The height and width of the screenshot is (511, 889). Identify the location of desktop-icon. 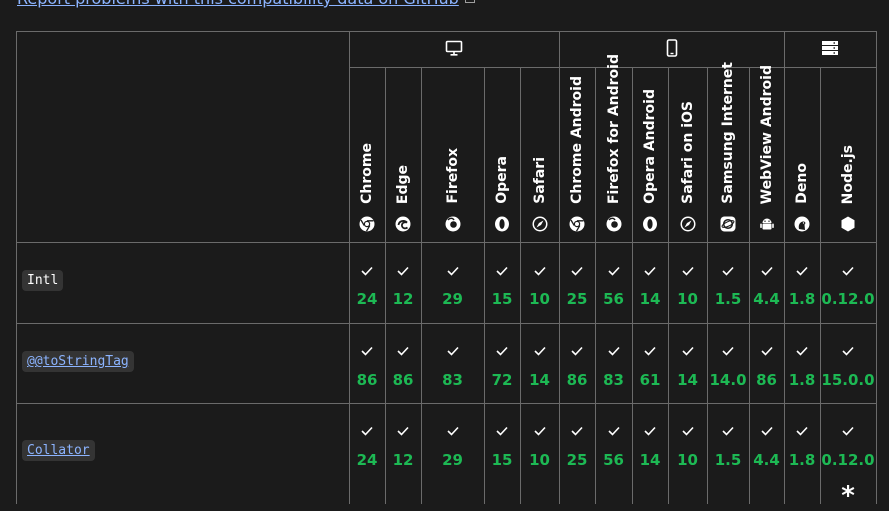
(454, 50).